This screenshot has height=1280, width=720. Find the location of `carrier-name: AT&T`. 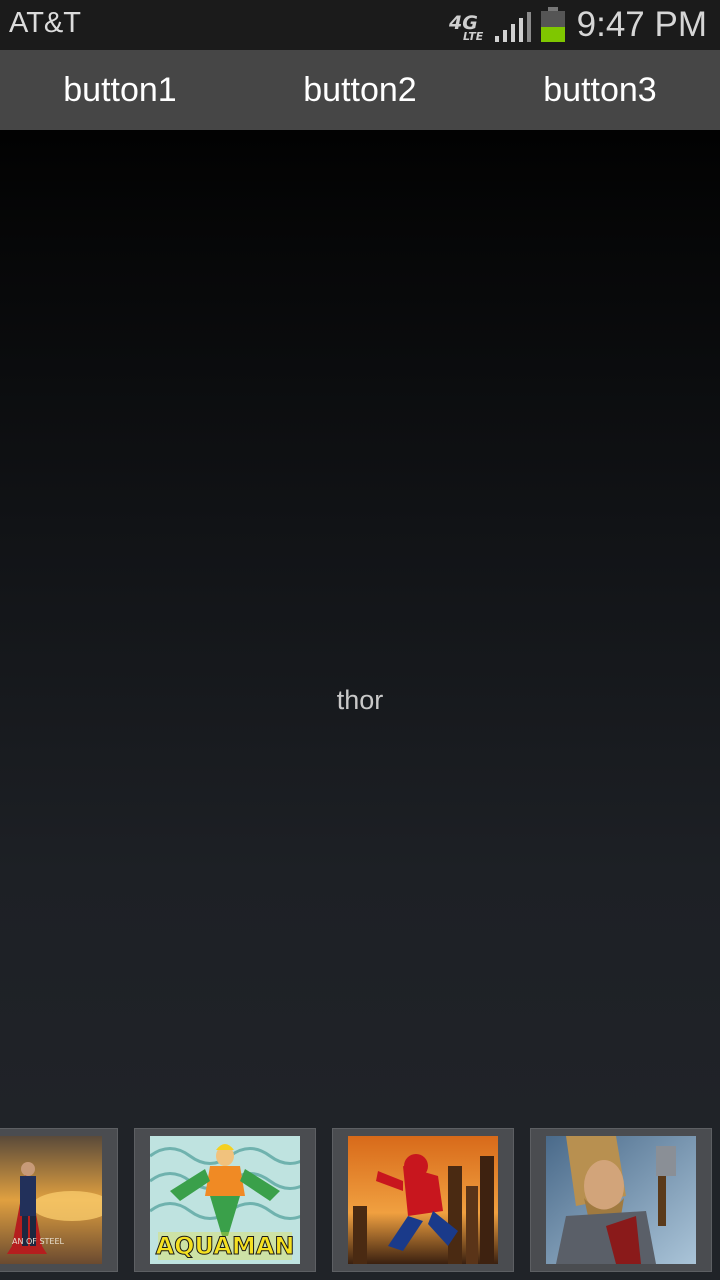

carrier-name: AT&T is located at coordinates (45, 23).